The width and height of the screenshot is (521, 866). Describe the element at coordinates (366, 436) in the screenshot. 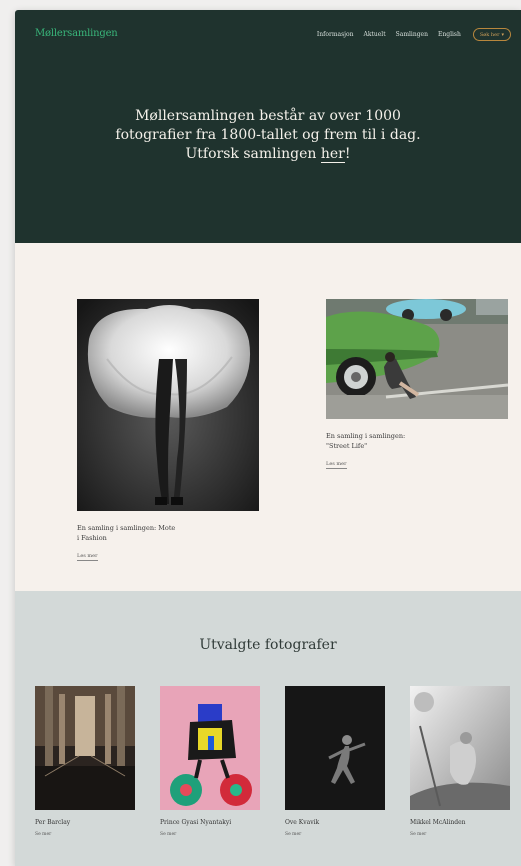

I see `caption-line: En samling i samlingen:` at that location.